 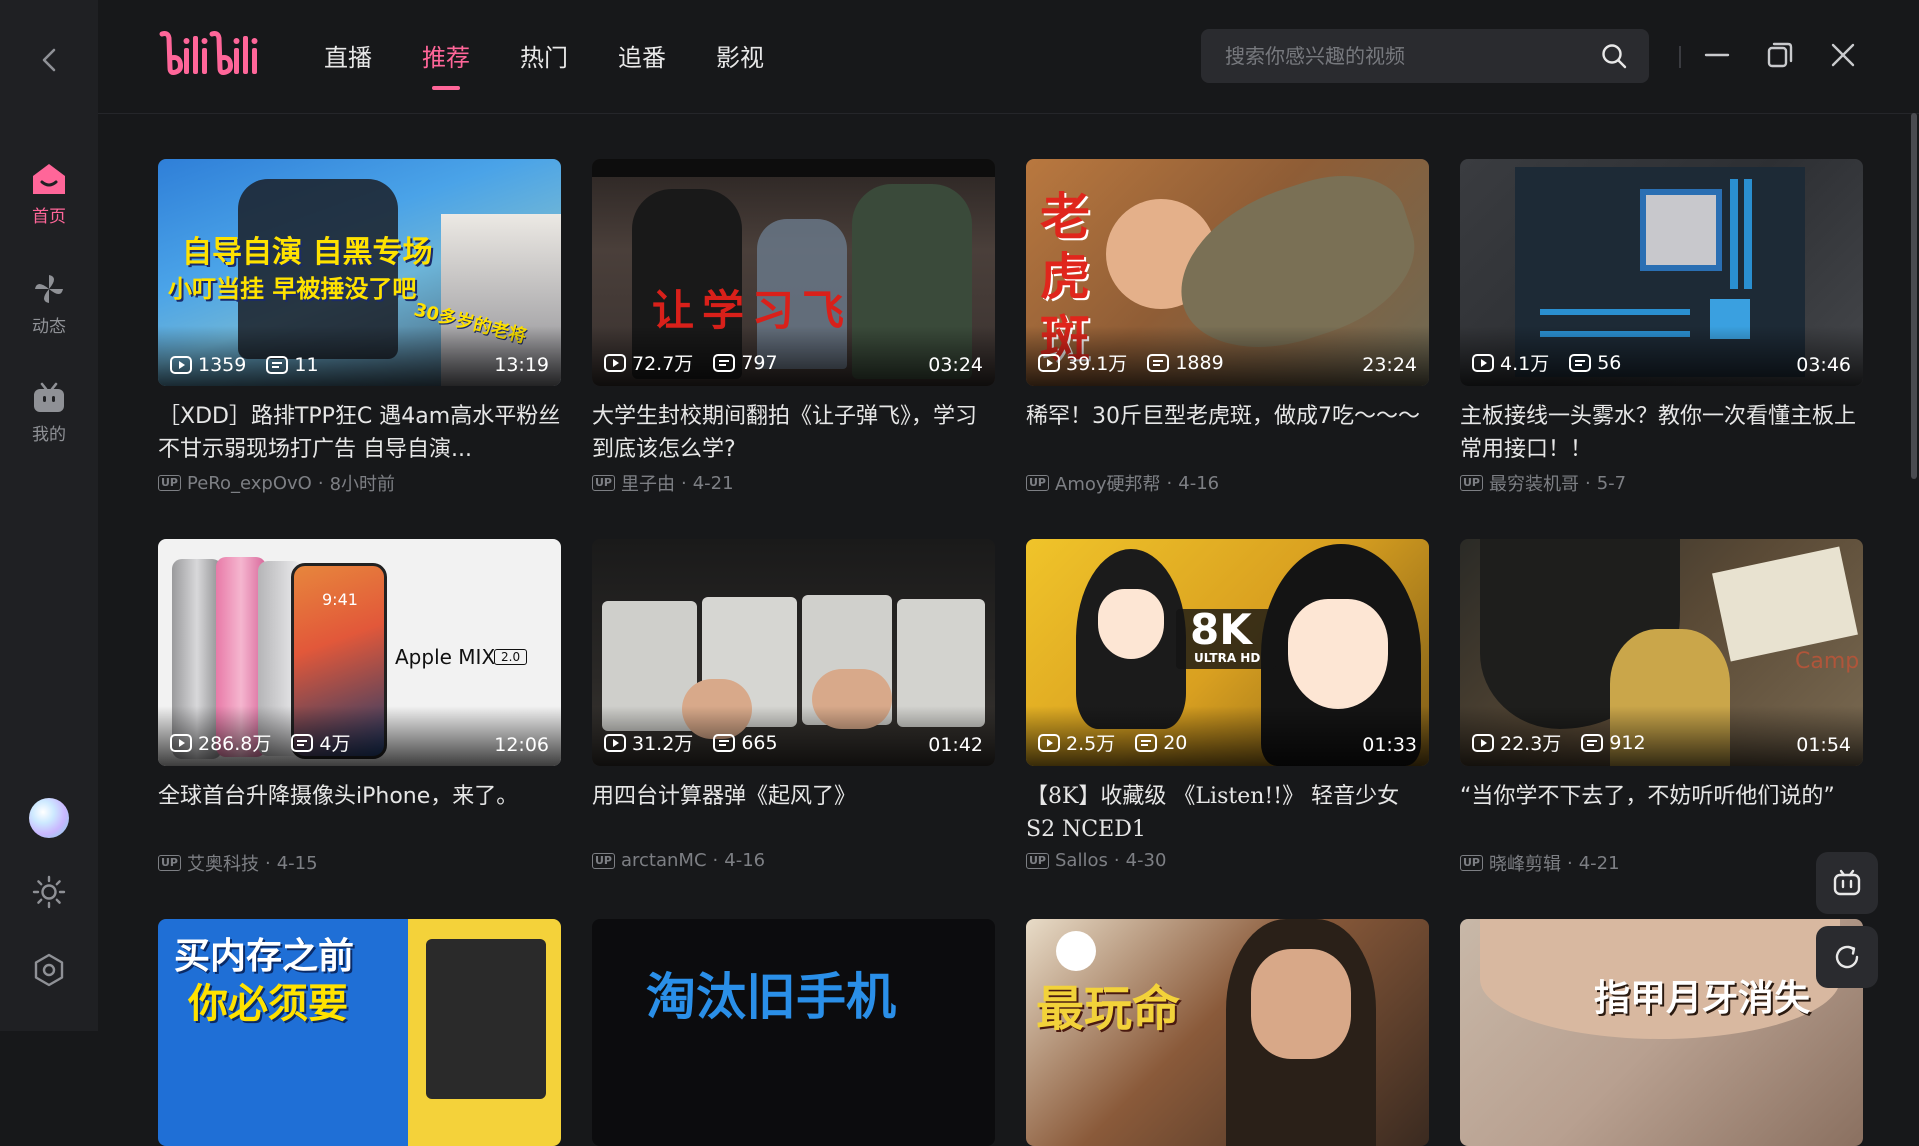 What do you see at coordinates (1534, 483) in the screenshot?
I see `uploader-name: 最穷装机哥` at bounding box center [1534, 483].